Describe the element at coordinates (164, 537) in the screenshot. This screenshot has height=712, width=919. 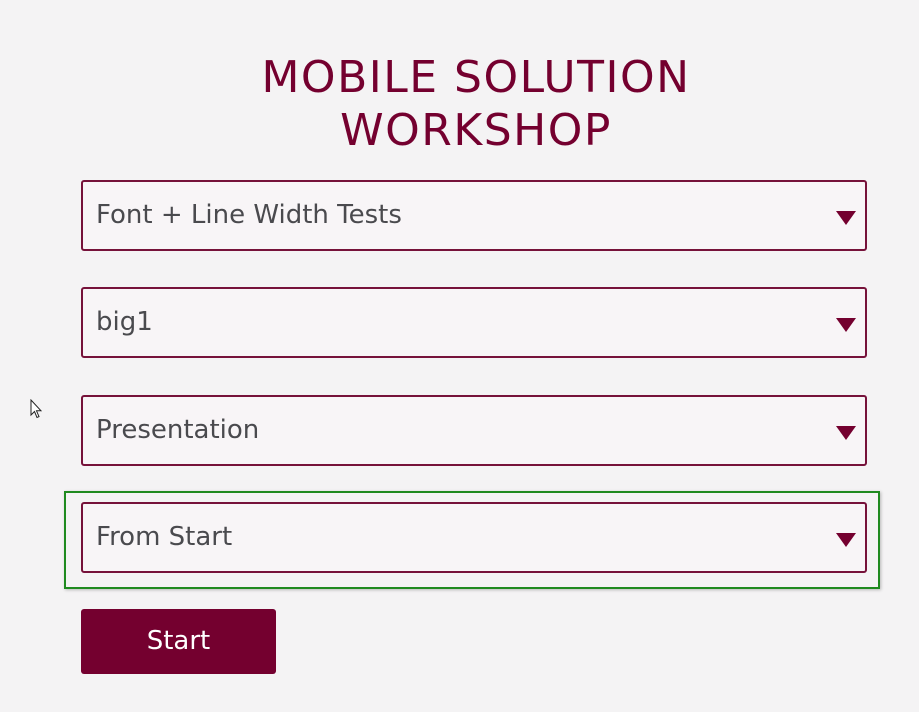
I see `start-position-select-value: From Start` at that location.